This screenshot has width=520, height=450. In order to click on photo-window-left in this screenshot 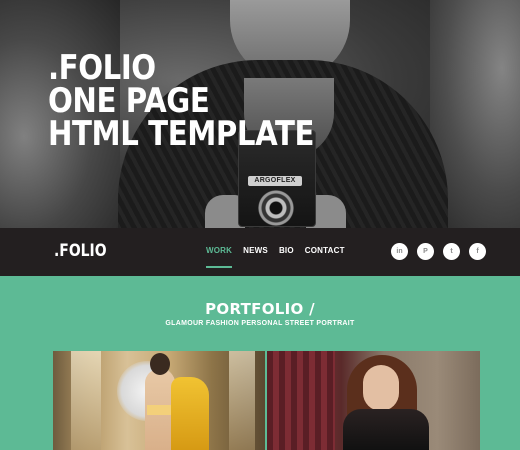, I will do `click(86, 400)`.